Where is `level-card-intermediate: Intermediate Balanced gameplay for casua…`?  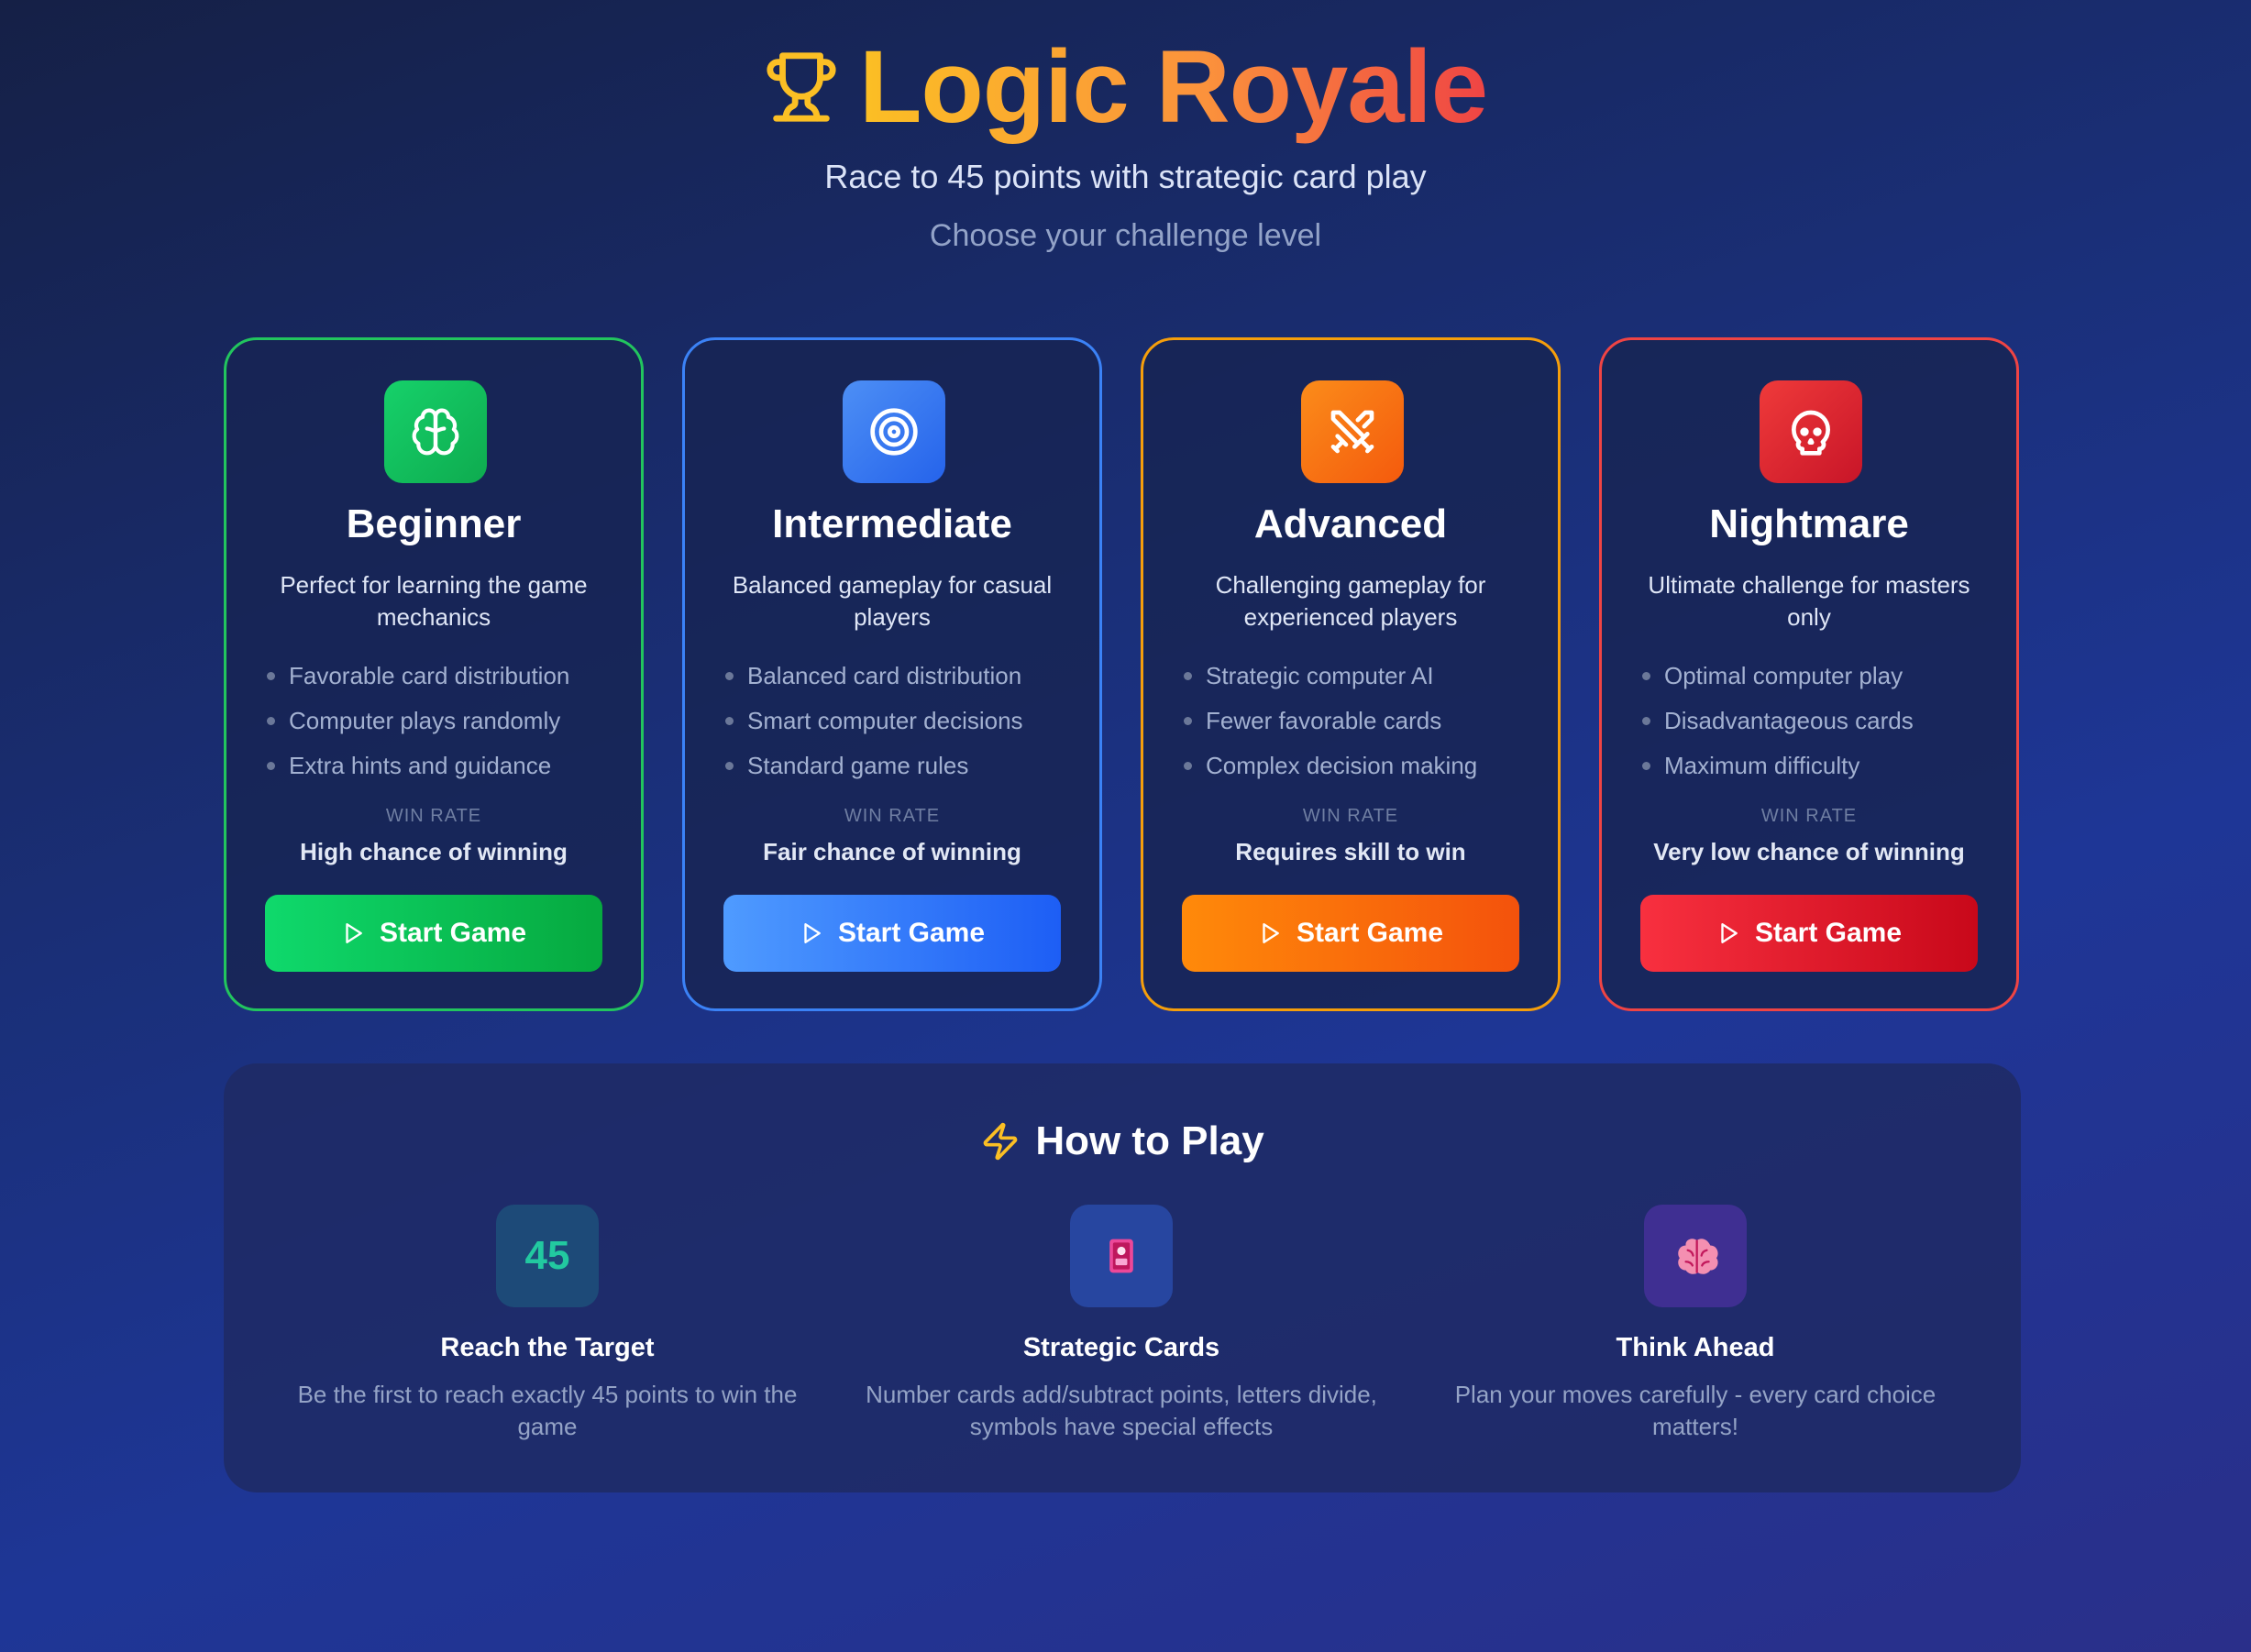 level-card-intermediate: Intermediate Balanced gameplay for casua… is located at coordinates (892, 674).